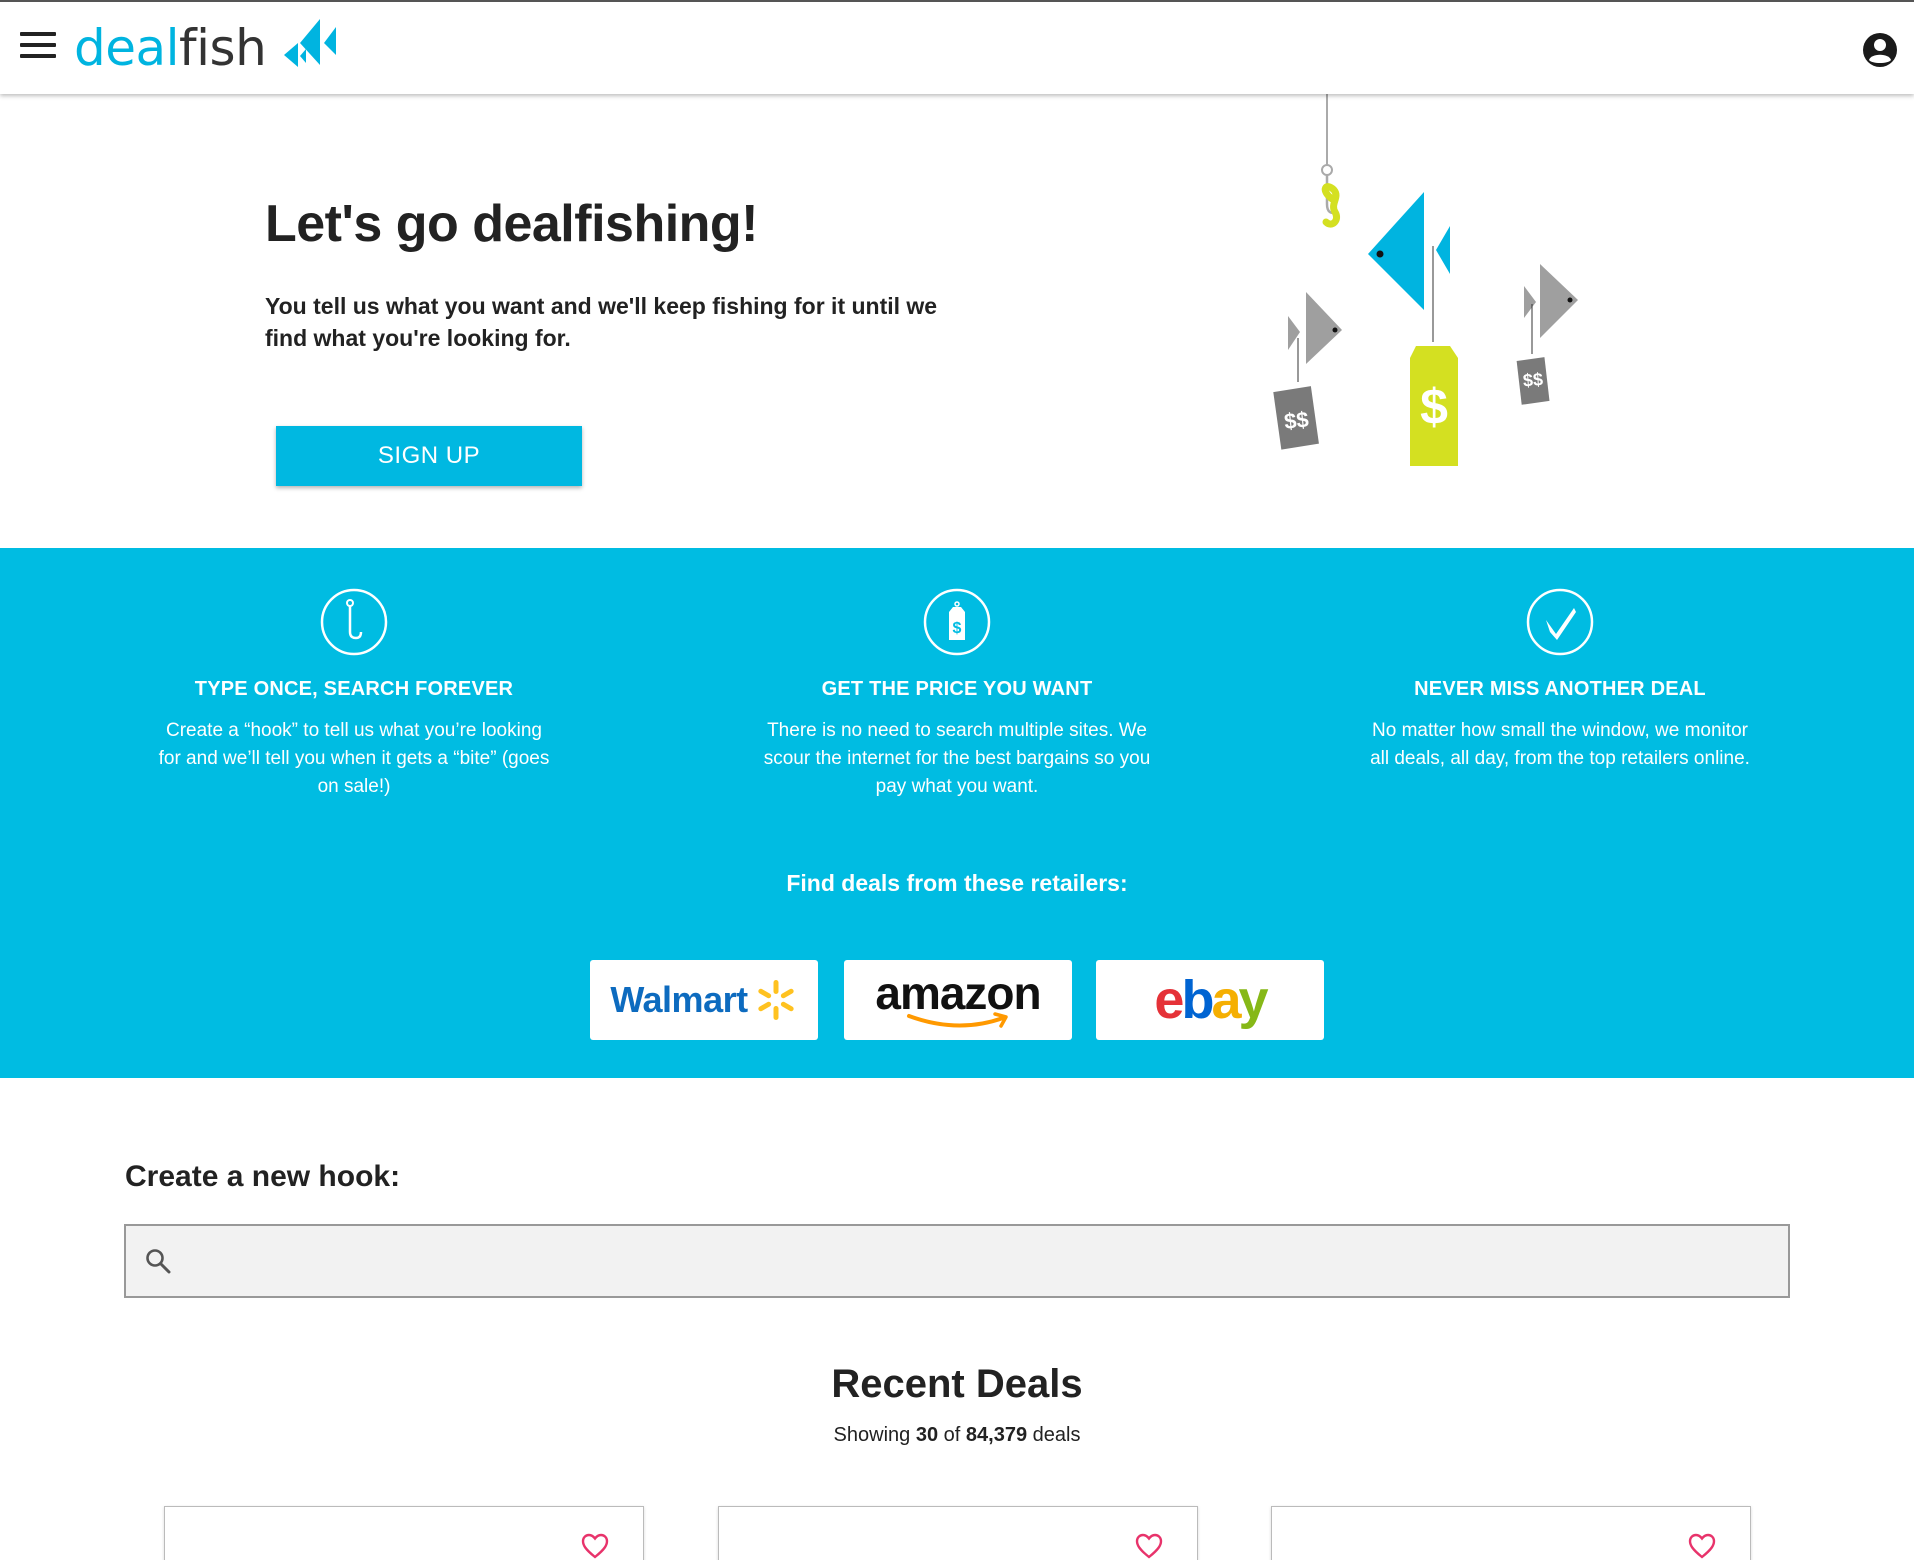  What do you see at coordinates (1197, 1000) in the screenshot?
I see `ebay-letter-b: b` at bounding box center [1197, 1000].